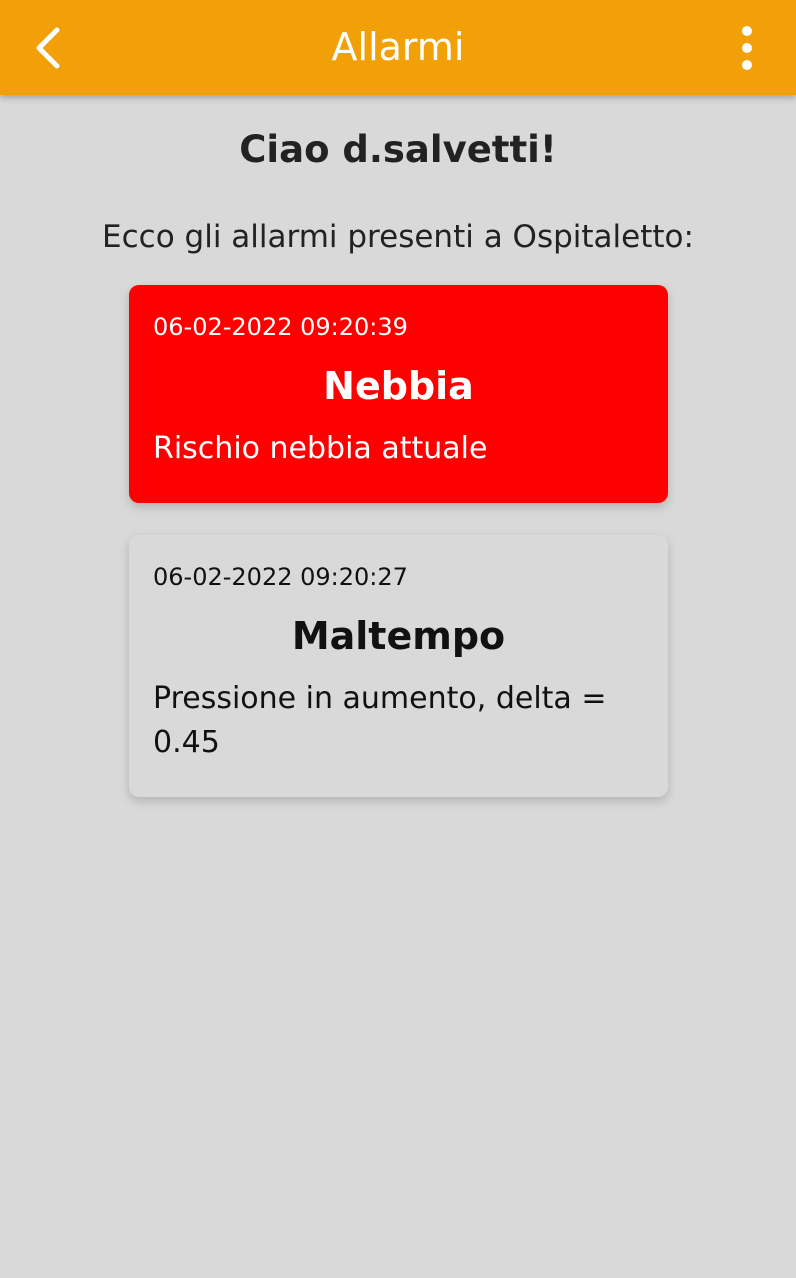 This screenshot has width=796, height=1278. I want to click on chevron-left-icon, so click(48, 48).